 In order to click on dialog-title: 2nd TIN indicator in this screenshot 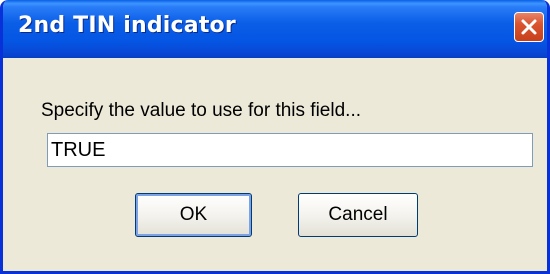, I will do `click(127, 25)`.